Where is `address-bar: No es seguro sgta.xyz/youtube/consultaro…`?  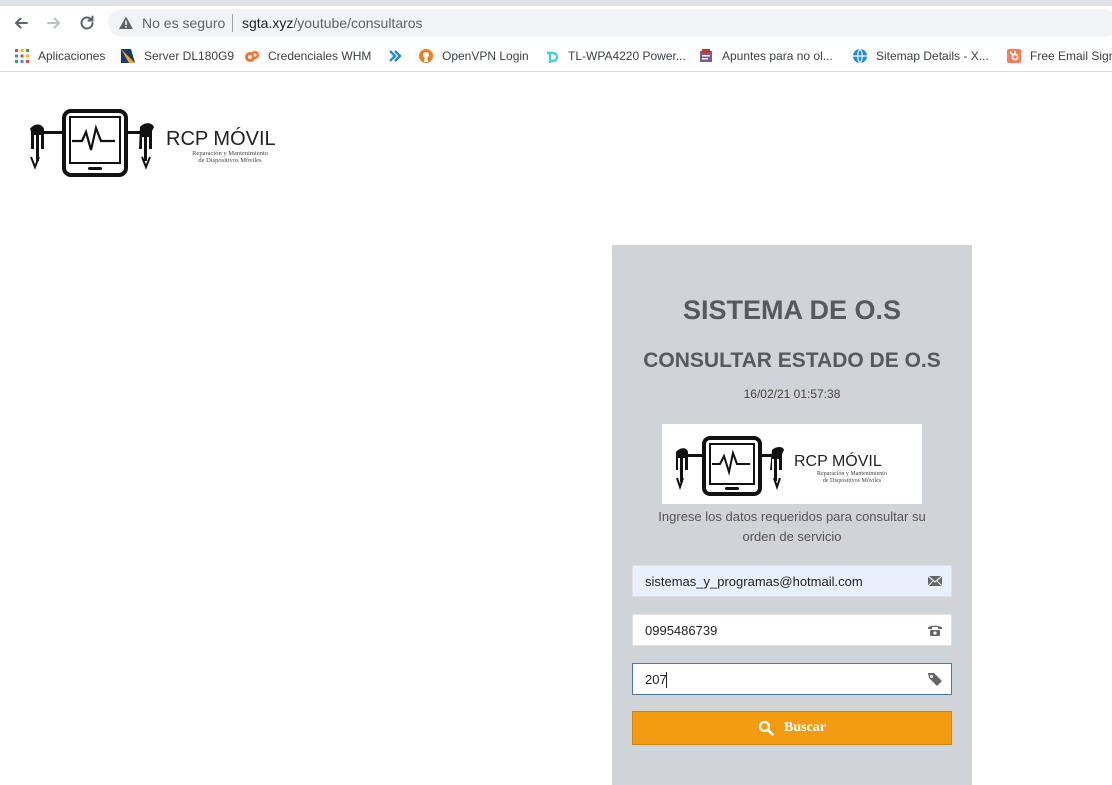
address-bar: No es seguro sgta.xyz/youtube/consultaro… is located at coordinates (610, 23).